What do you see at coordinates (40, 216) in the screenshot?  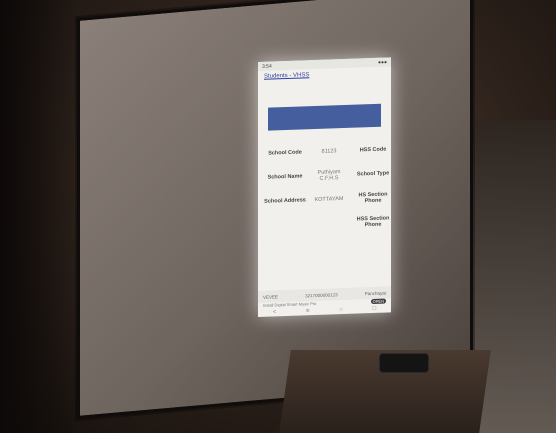 I see `left-shadow` at bounding box center [40, 216].